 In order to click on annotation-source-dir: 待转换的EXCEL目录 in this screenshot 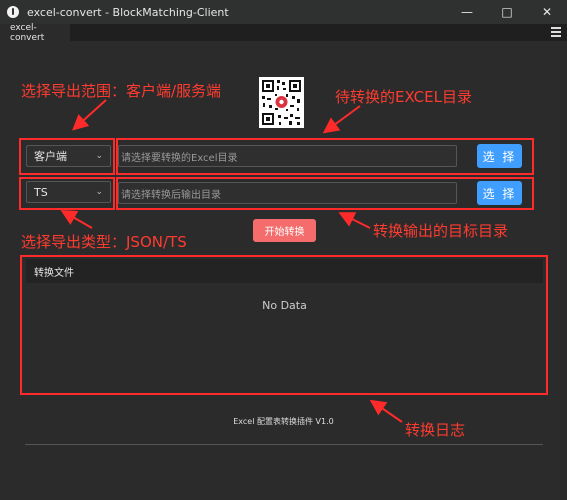, I will do `click(403, 97)`.